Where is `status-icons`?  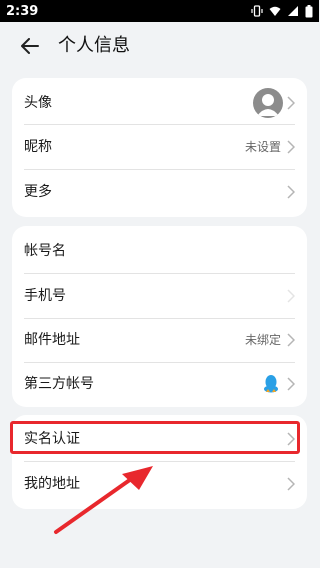 status-icons is located at coordinates (282, 11).